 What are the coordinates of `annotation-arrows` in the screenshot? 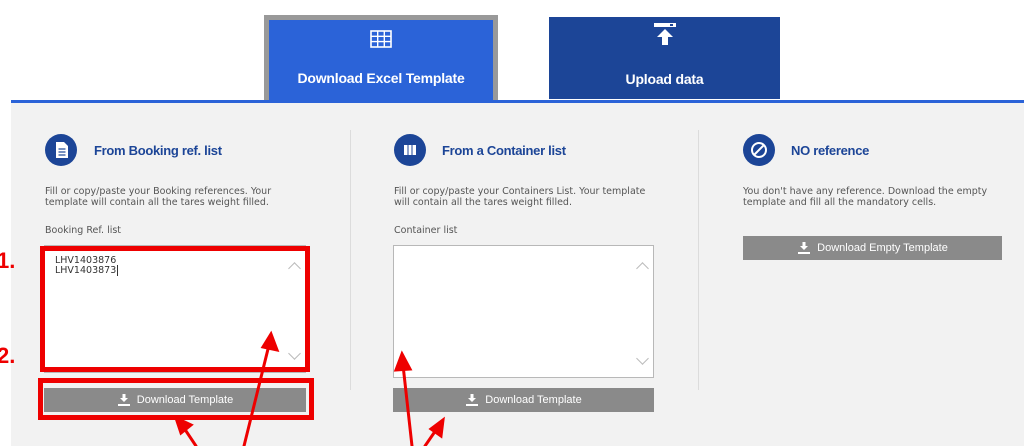 It's located at (309, 388).